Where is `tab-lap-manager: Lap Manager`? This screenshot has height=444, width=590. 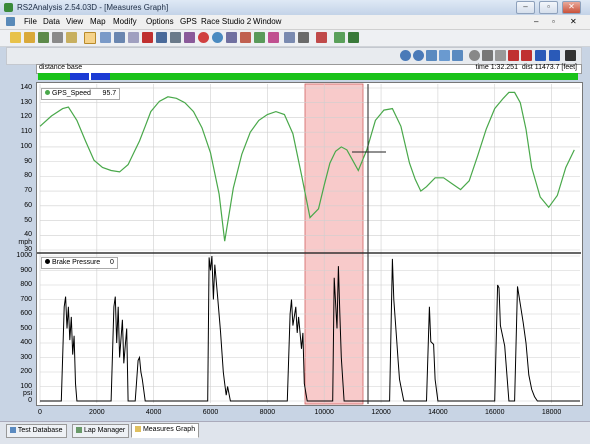
tab-lap-manager: Lap Manager is located at coordinates (101, 431).